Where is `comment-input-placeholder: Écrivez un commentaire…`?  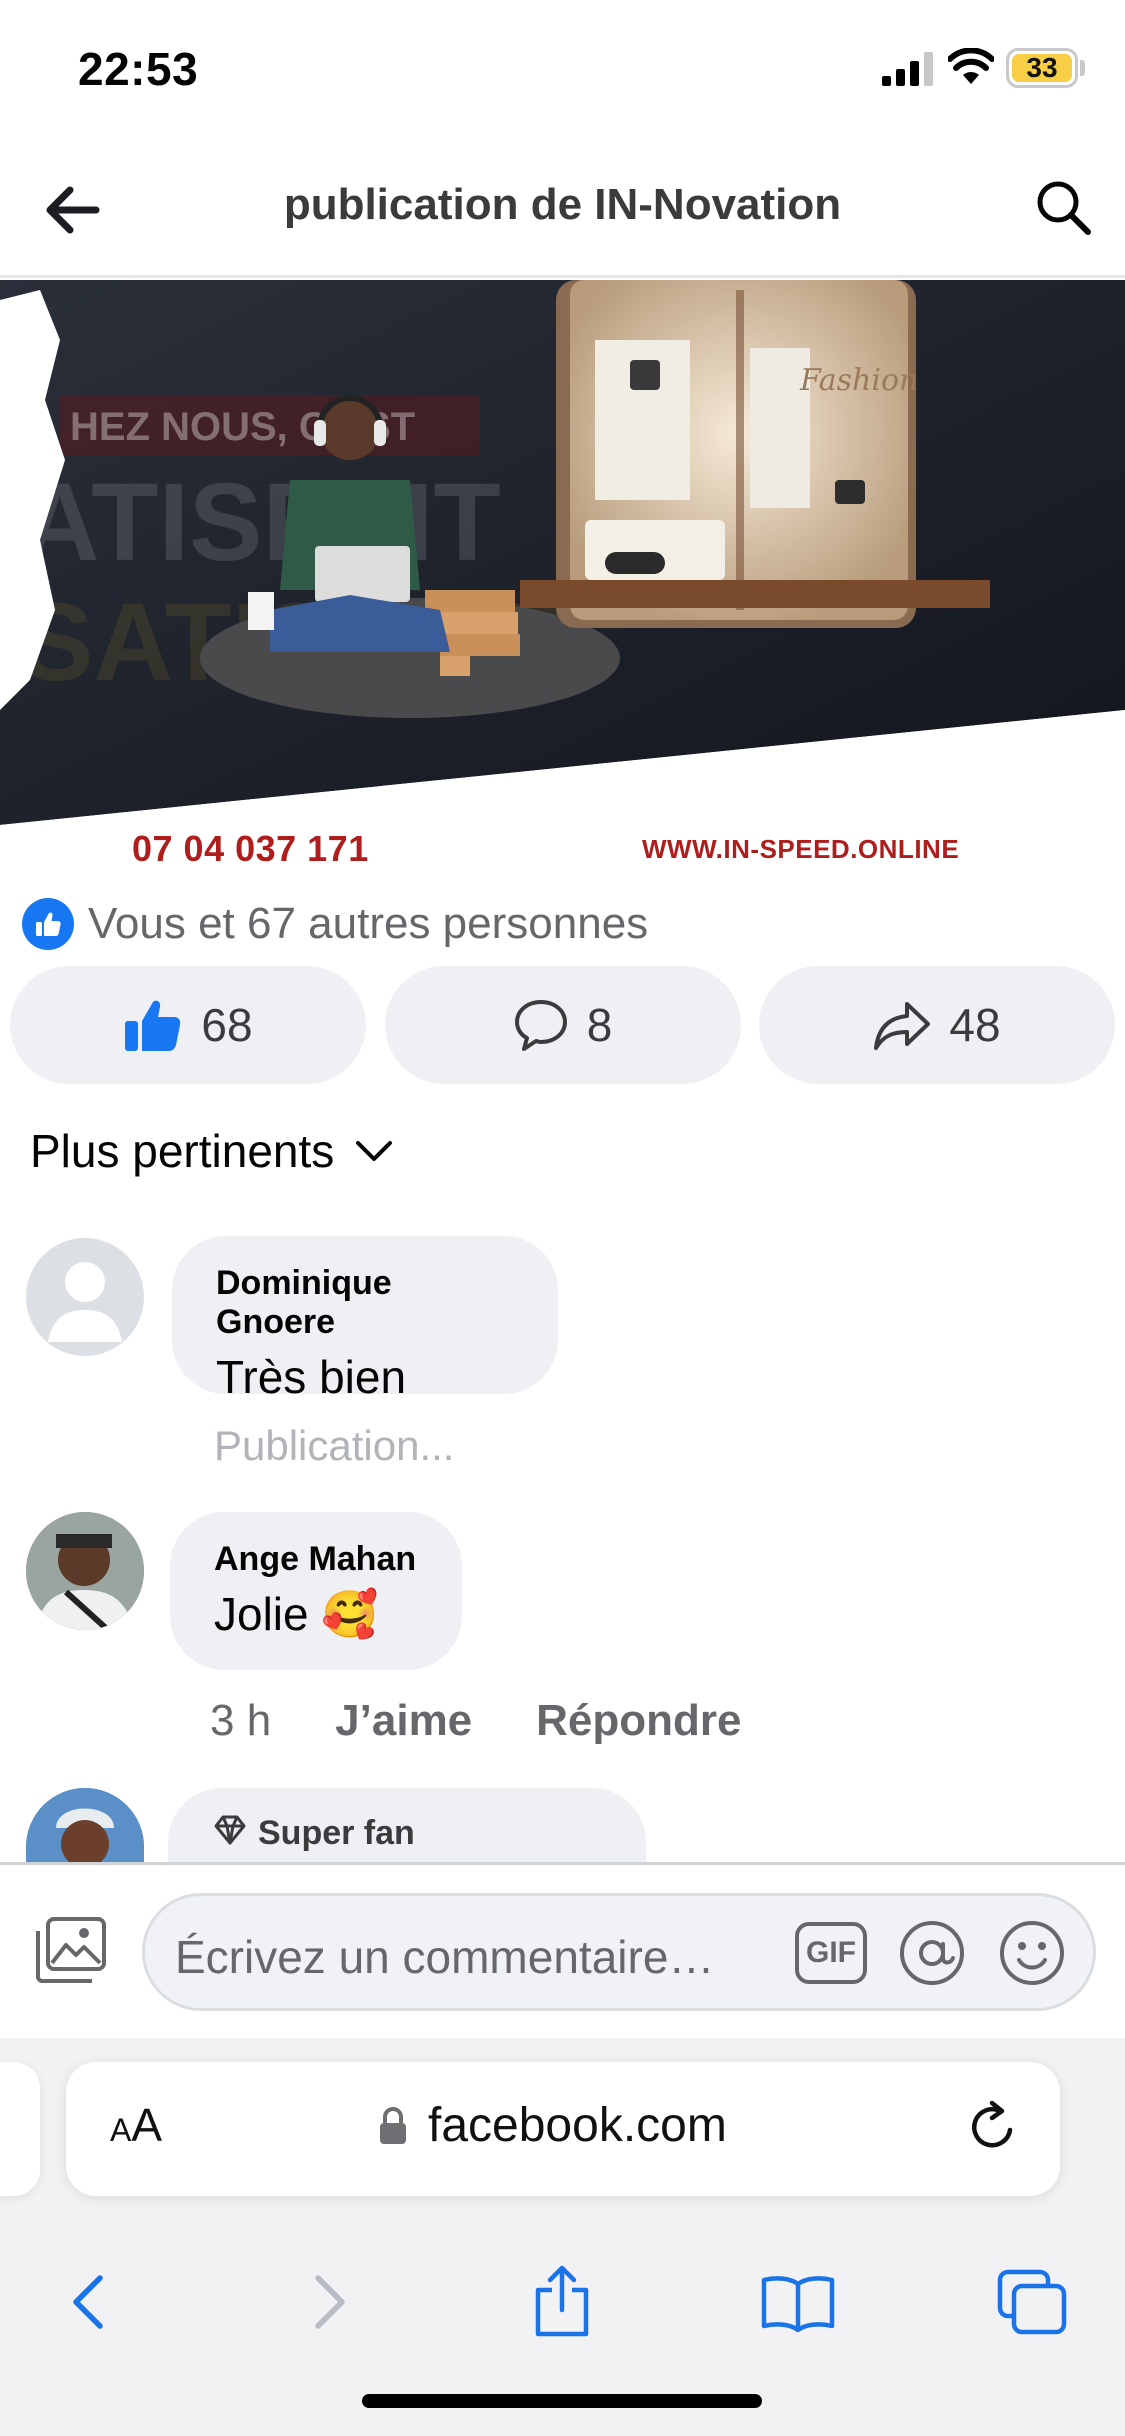
comment-input-placeholder: Écrivez un commentaire… is located at coordinates (445, 1957).